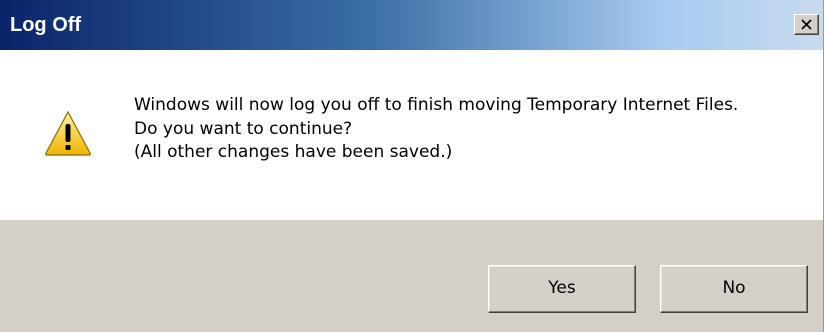  What do you see at coordinates (68, 133) in the screenshot?
I see `warning-icon` at bounding box center [68, 133].